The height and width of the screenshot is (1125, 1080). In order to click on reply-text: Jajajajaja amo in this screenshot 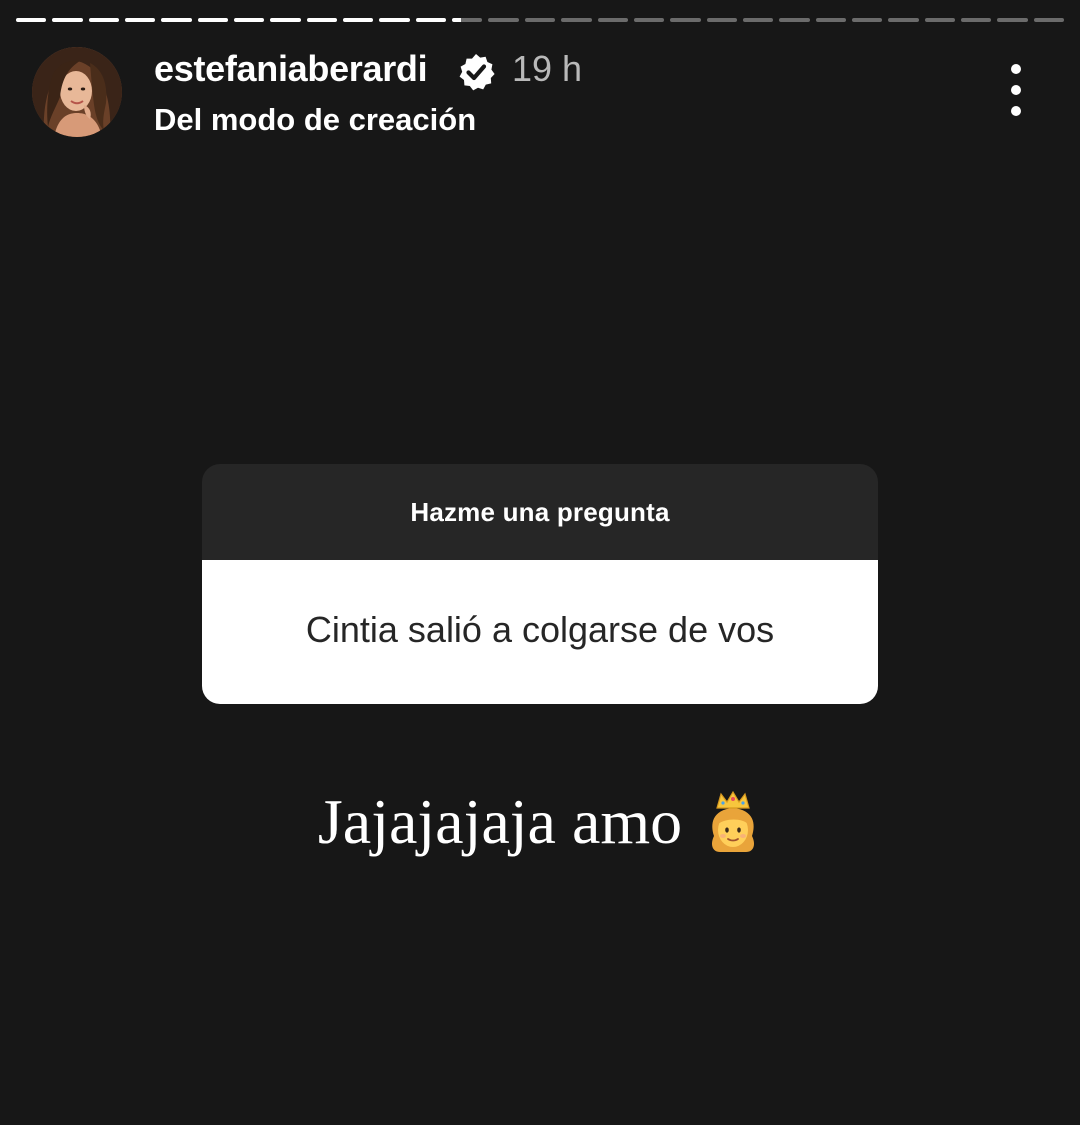, I will do `click(500, 821)`.